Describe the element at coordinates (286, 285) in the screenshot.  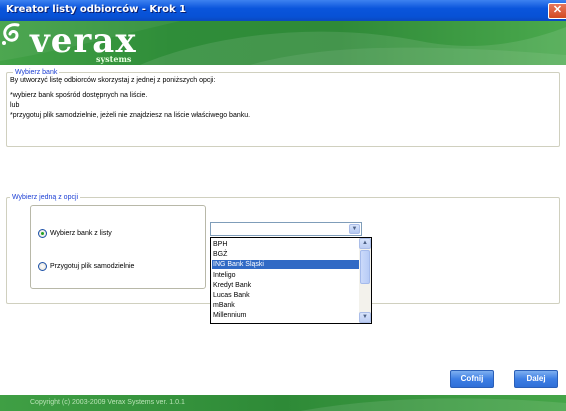
I see `bank-option: Kredyt Bank` at that location.